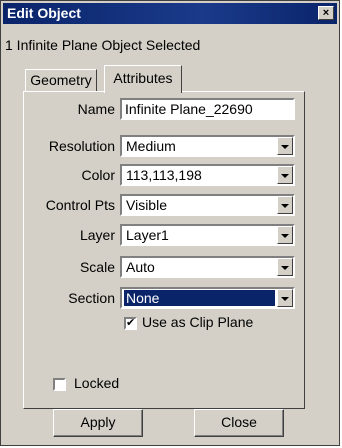  Describe the element at coordinates (98, 423) in the screenshot. I see `apply-button: Apply` at that location.